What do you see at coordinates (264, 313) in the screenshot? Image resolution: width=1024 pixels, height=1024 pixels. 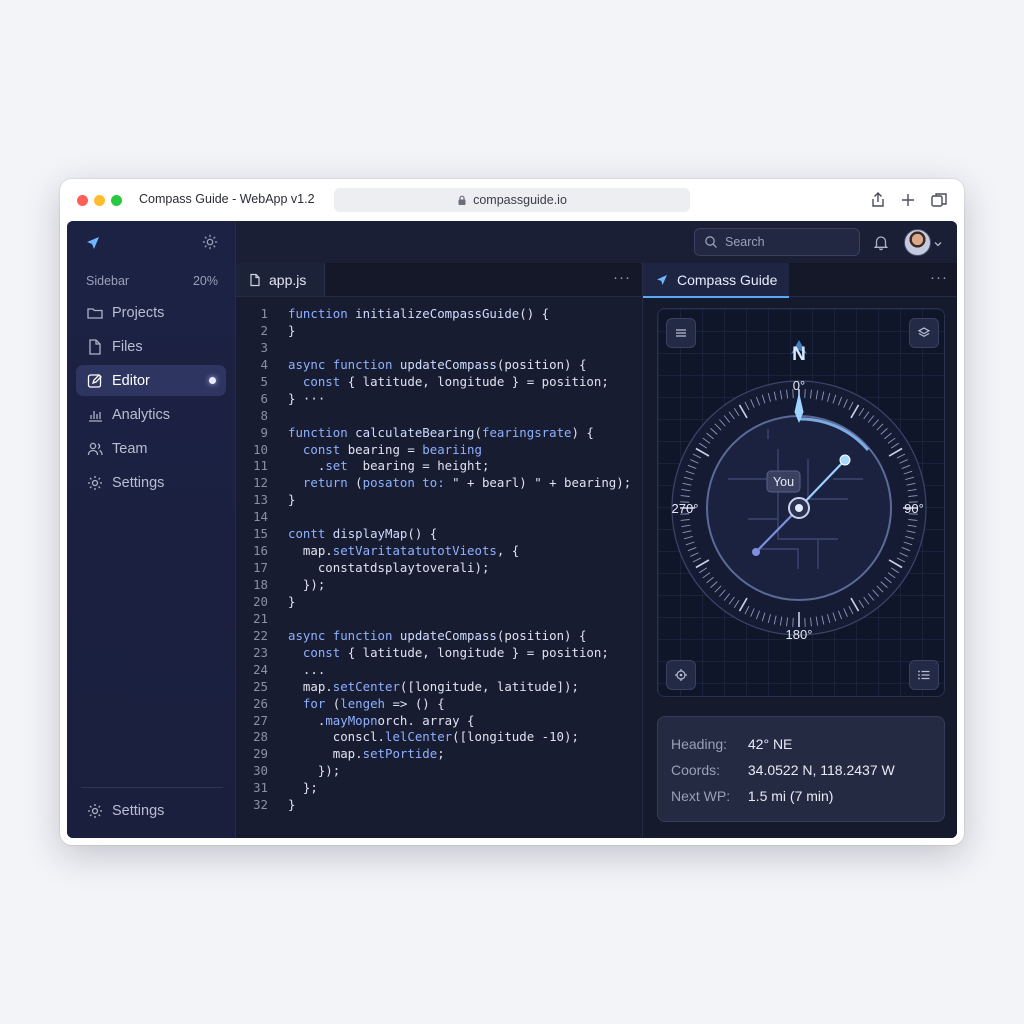 I see `line-number: 1` at bounding box center [264, 313].